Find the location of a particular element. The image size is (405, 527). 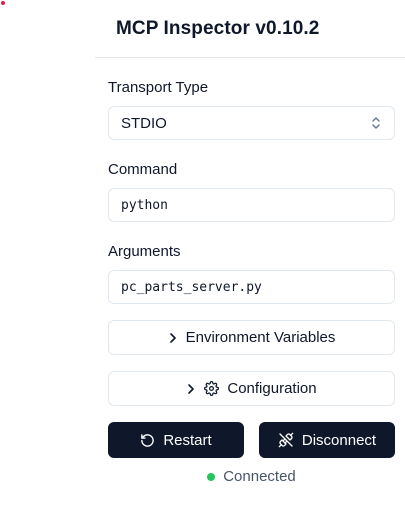

transport-type-label: Transport Type is located at coordinates (158, 87).